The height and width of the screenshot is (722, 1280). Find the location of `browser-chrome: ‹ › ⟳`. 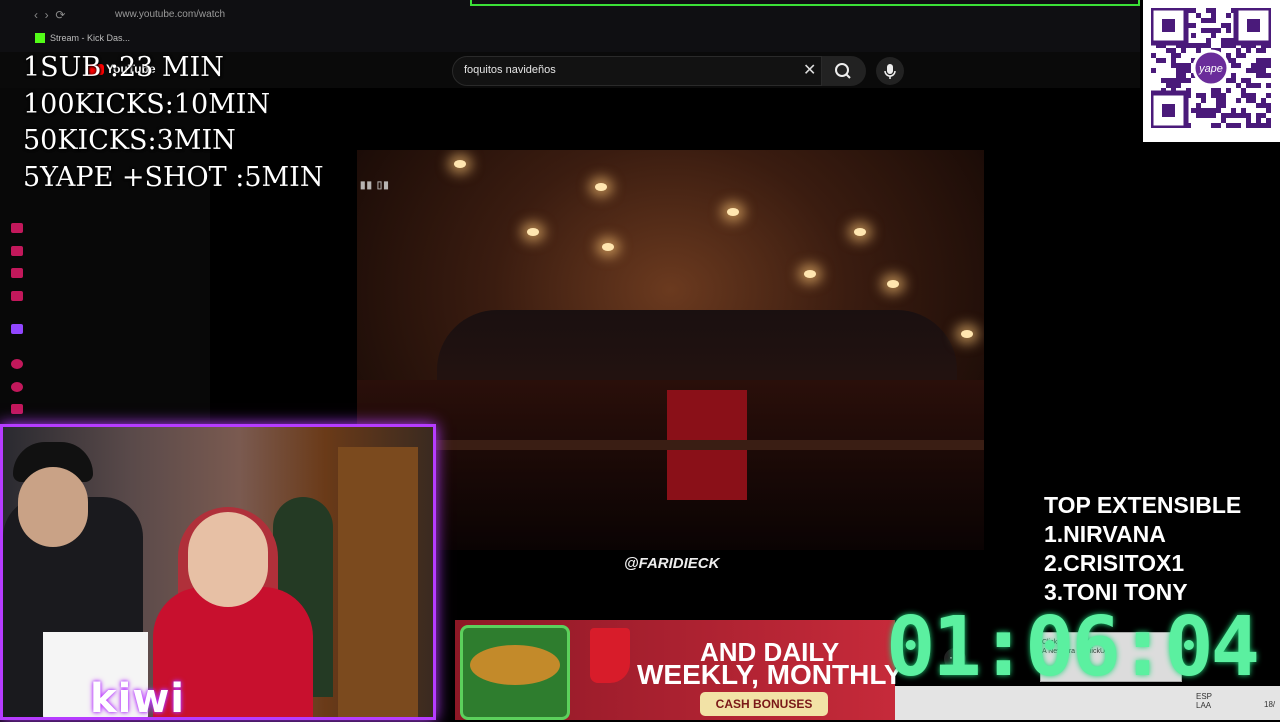

browser-chrome: ‹ › ⟳ is located at coordinates (570, 26).